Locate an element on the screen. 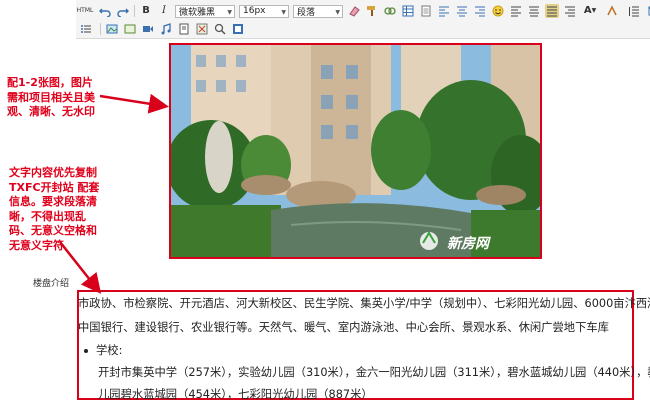 The width and height of the screenshot is (650, 404). preview-icon is located at coordinates (238, 29).